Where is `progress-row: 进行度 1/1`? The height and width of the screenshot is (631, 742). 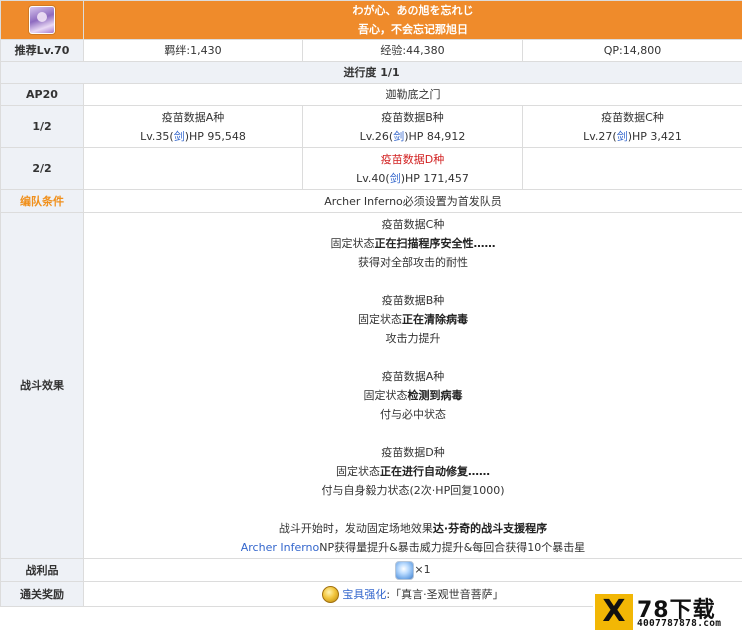 progress-row: 进行度 1/1 is located at coordinates (371, 72).